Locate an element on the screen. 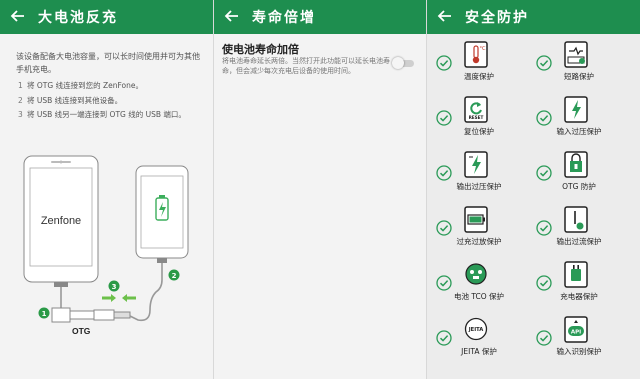  app-bar: 大电池反充 is located at coordinates (106, 17).